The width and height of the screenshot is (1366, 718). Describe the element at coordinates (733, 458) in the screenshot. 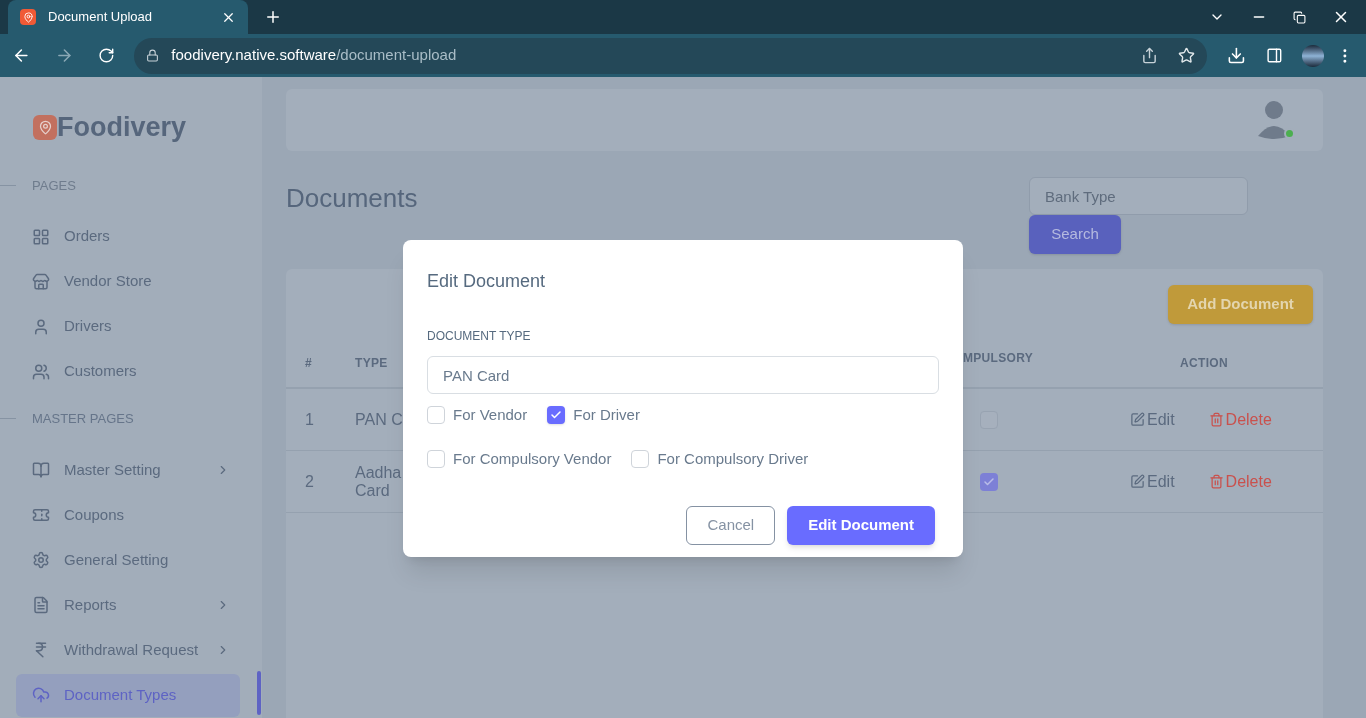

I see `checkbox-label: For Compulsory Driver` at that location.